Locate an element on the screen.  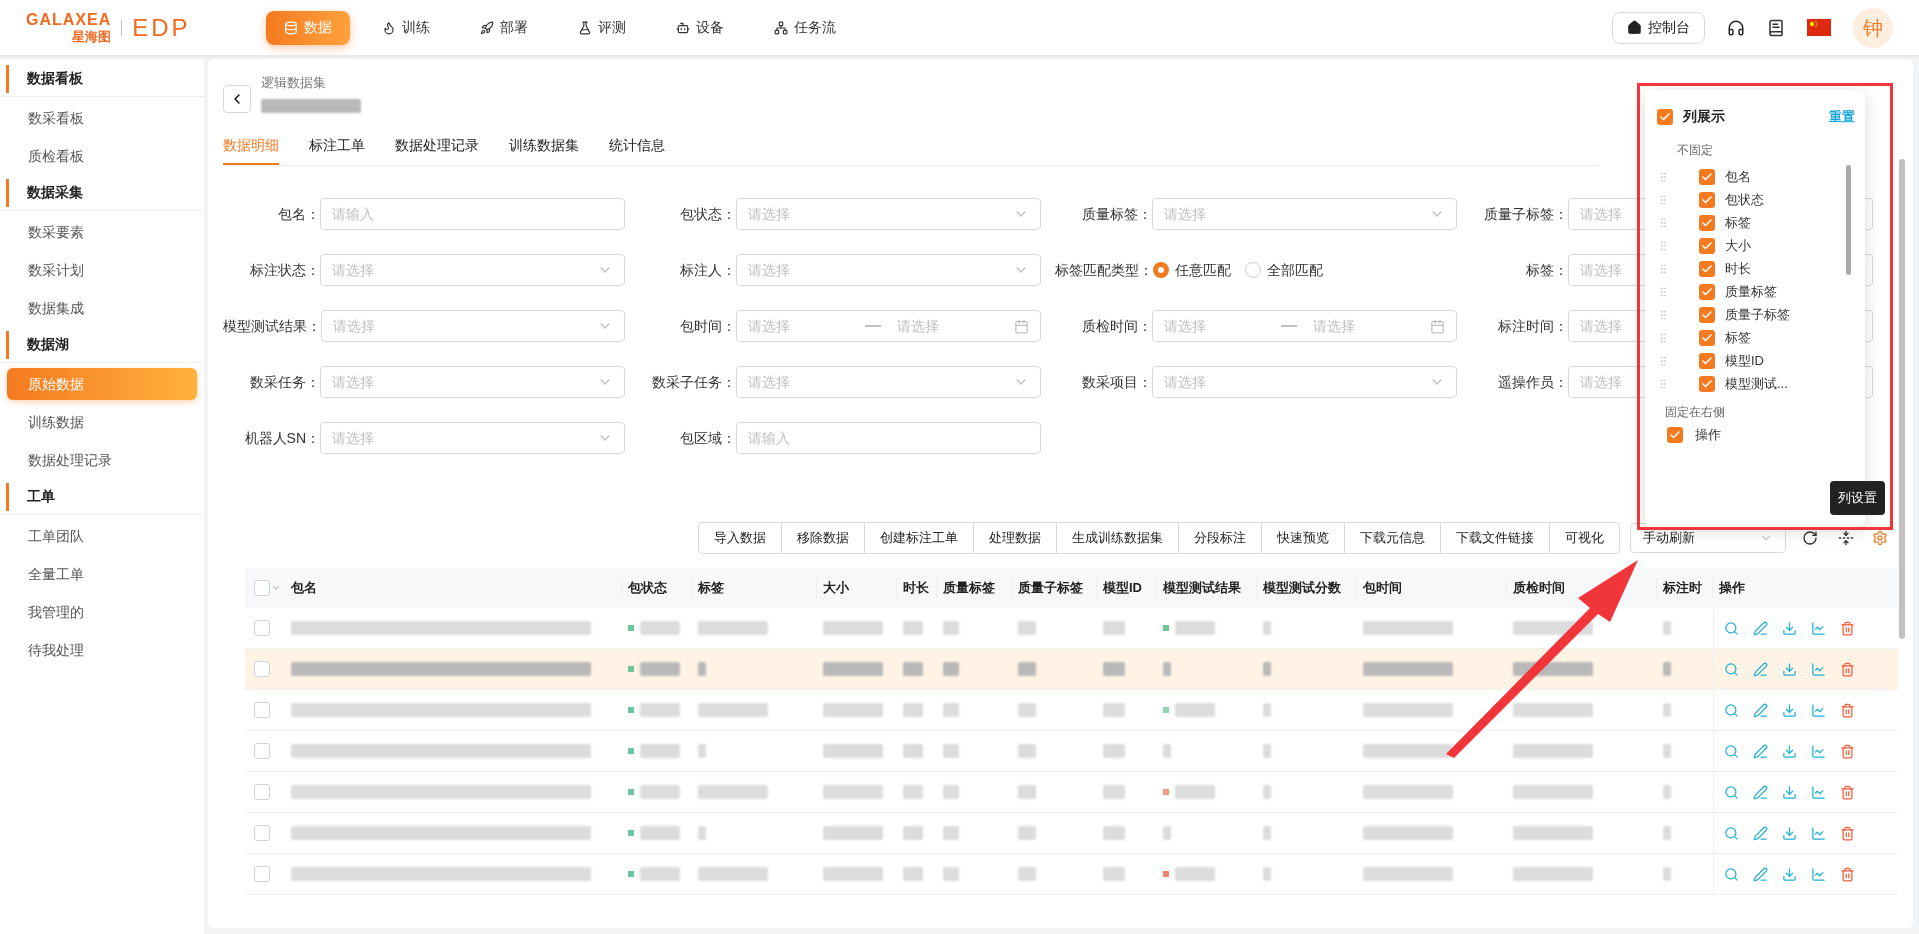
toolbar-button: 导入数据 is located at coordinates (740, 538).